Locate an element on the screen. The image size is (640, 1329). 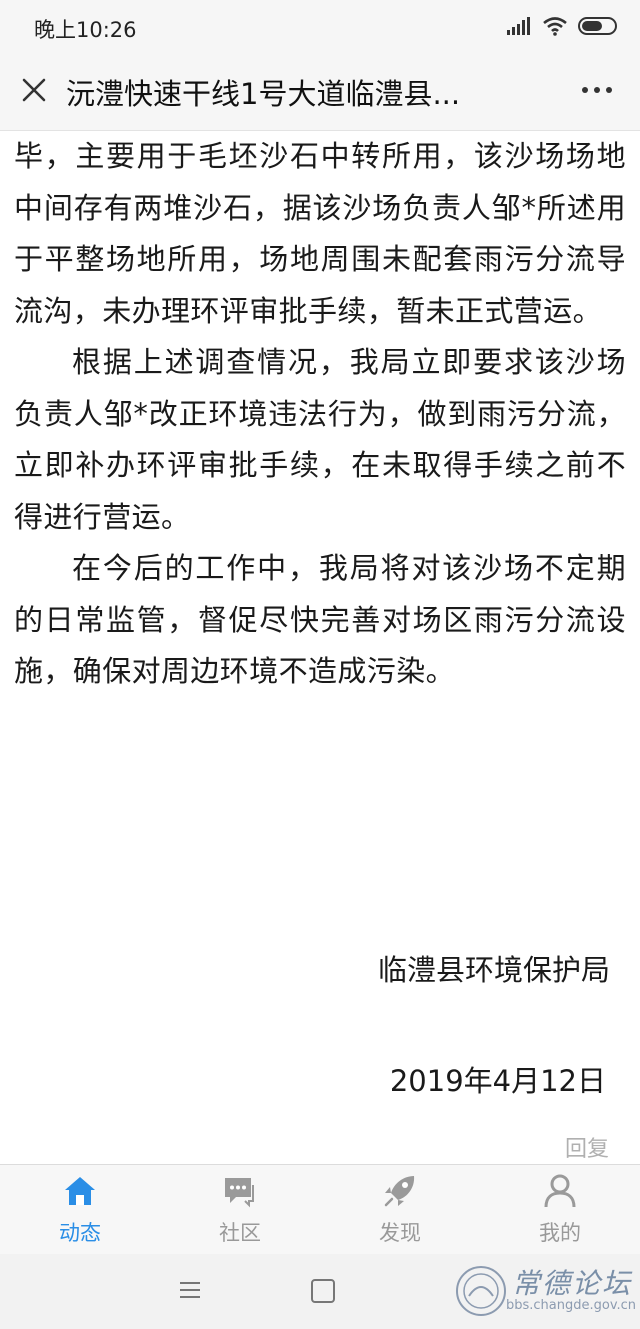
watermark: 常德论坛 bbs.changde.gov.cn is located at coordinates (545, 1292).